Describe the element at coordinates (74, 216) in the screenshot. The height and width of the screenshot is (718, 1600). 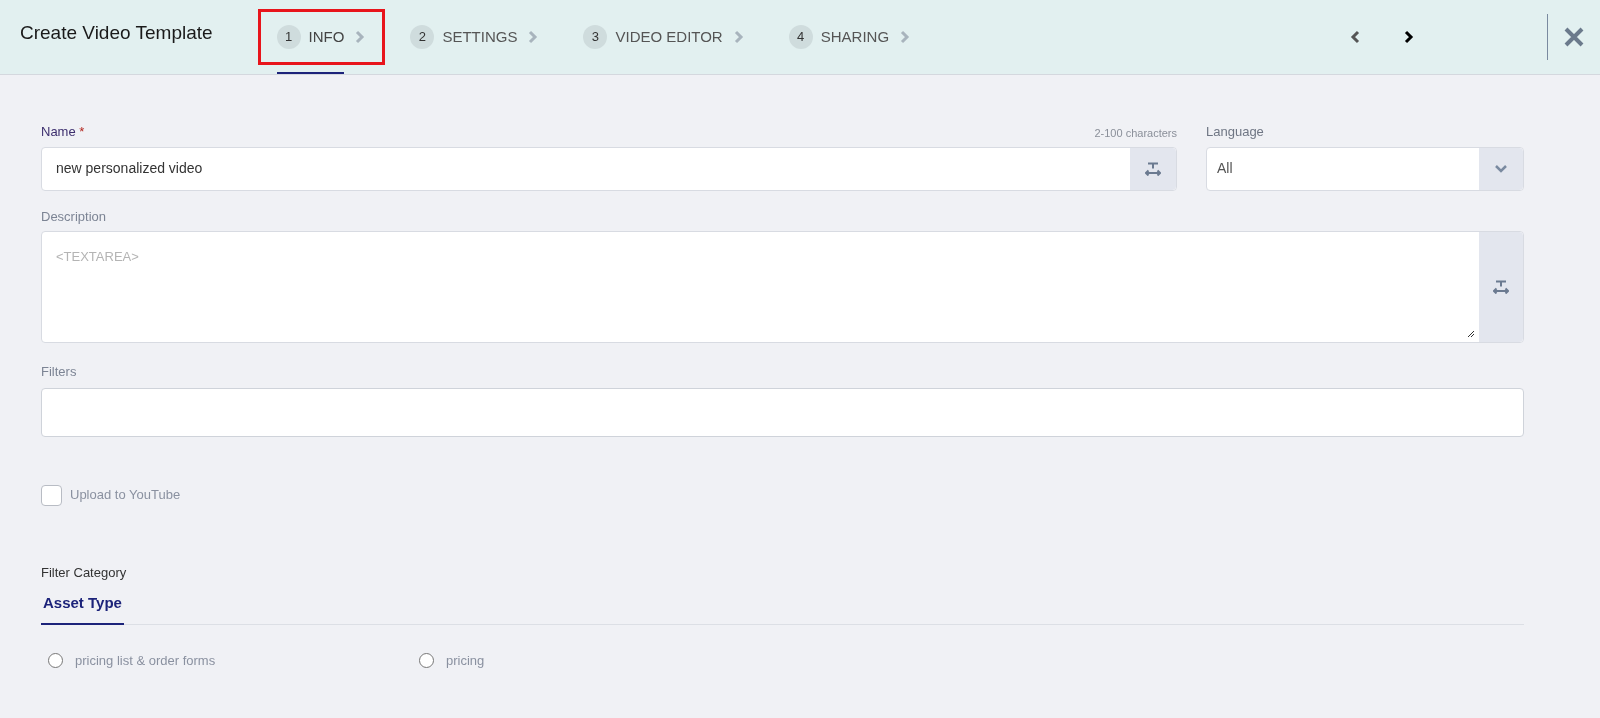
I see `field-label: Description` at that location.